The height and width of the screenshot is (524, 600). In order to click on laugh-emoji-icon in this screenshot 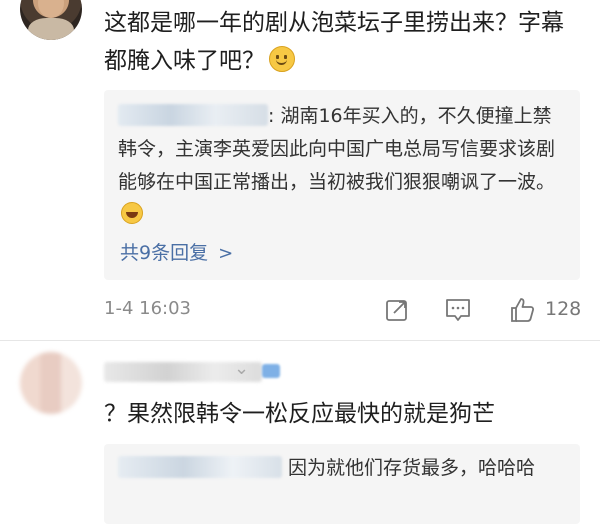, I will do `click(132, 213)`.